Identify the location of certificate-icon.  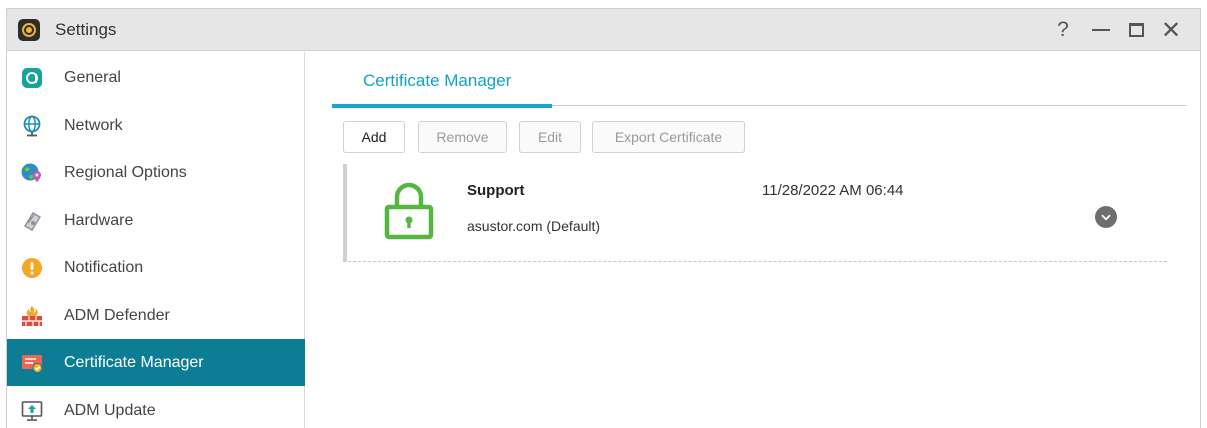
(32, 364).